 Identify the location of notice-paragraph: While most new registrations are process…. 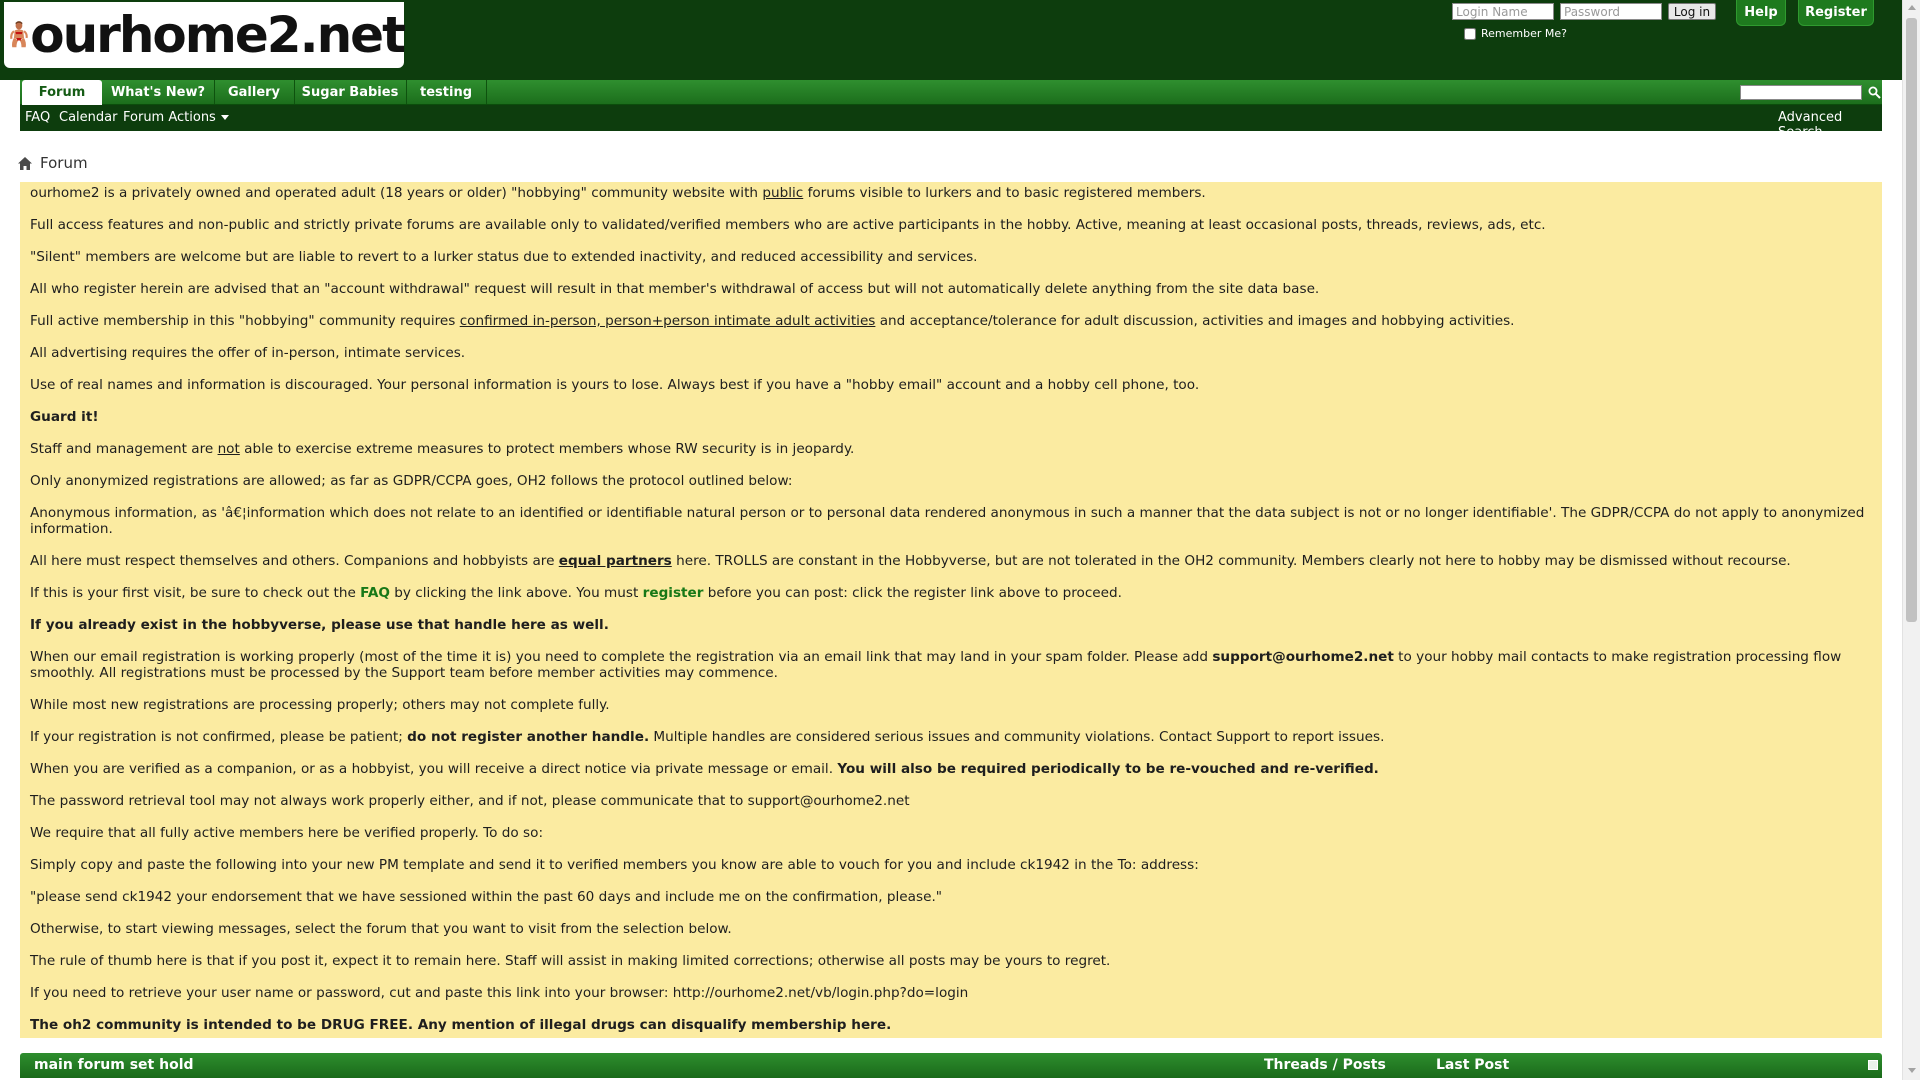
(320, 705).